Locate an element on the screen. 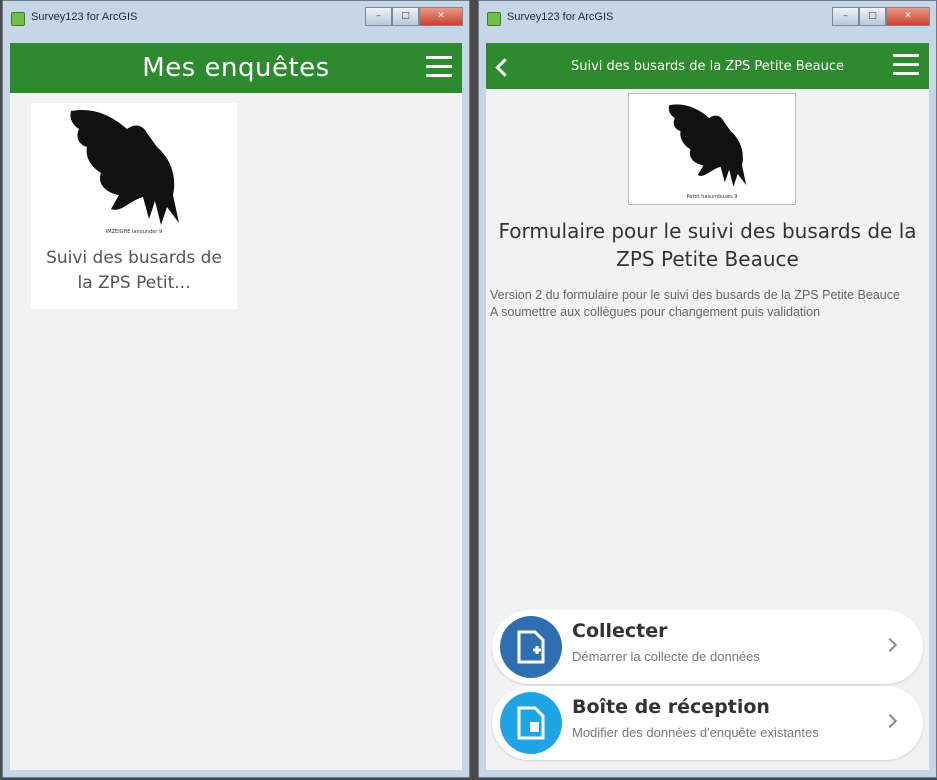  add-document-icon is located at coordinates (531, 647).